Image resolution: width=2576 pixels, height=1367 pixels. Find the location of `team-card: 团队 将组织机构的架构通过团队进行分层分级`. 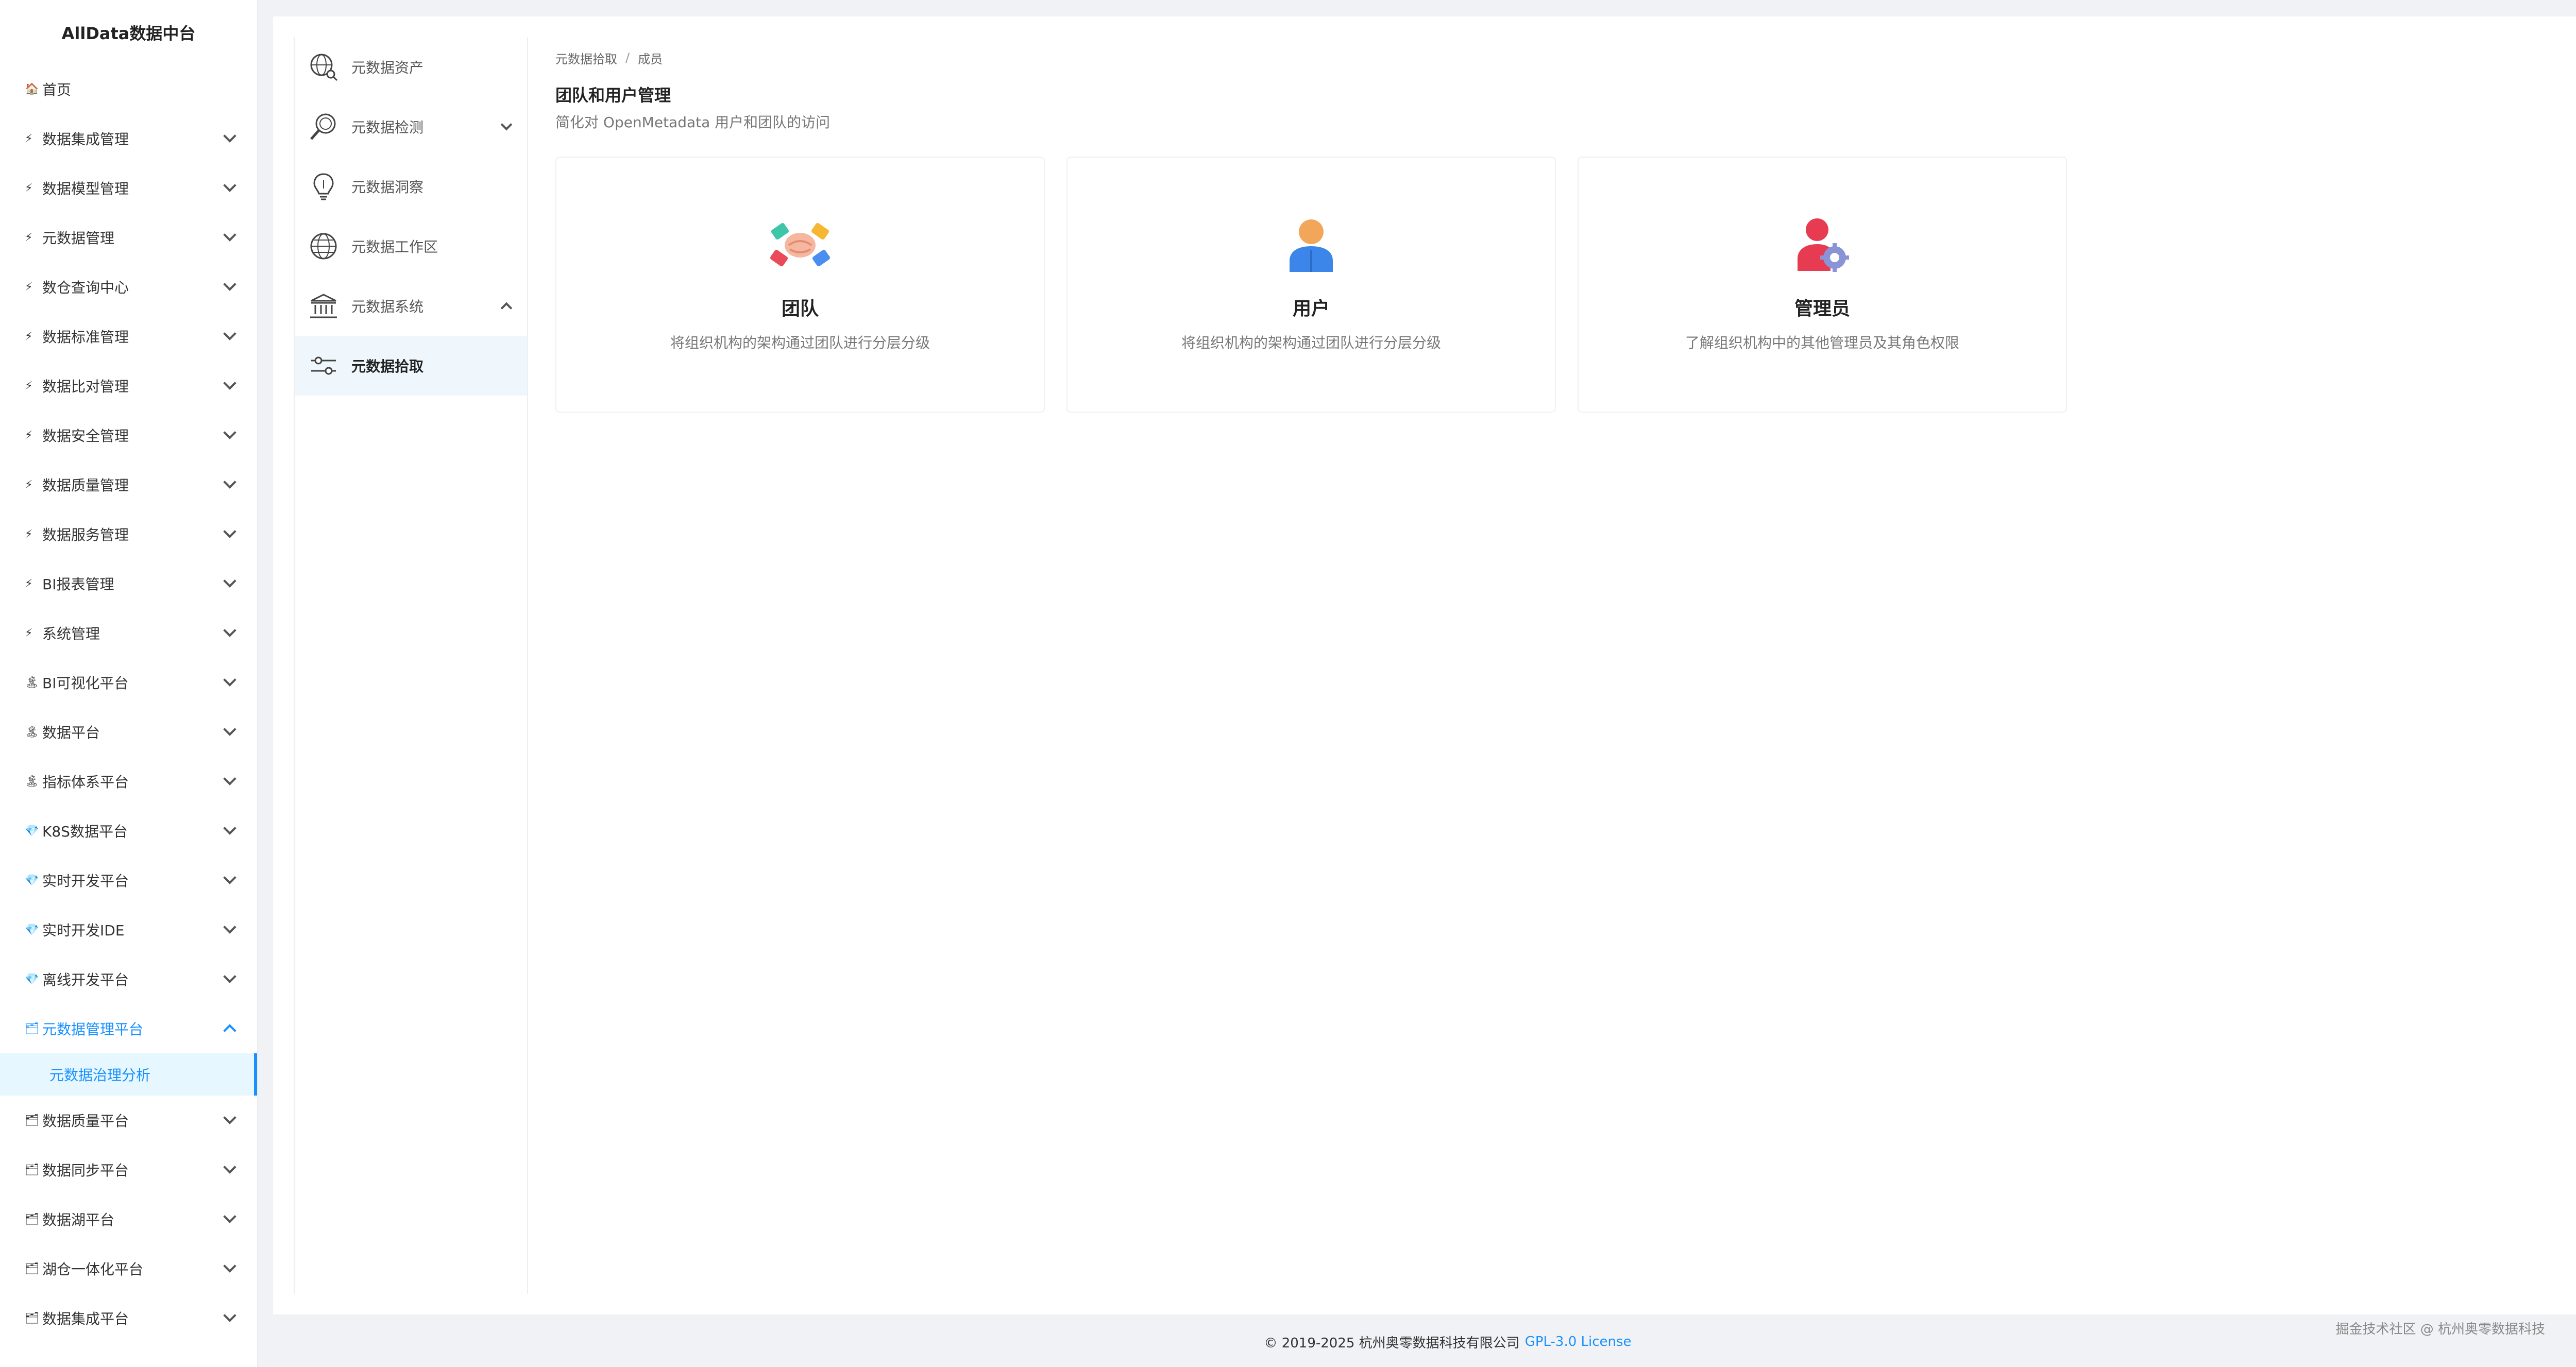

team-card: 团队 将组织机构的架构通过团队进行分层分级 is located at coordinates (800, 285).